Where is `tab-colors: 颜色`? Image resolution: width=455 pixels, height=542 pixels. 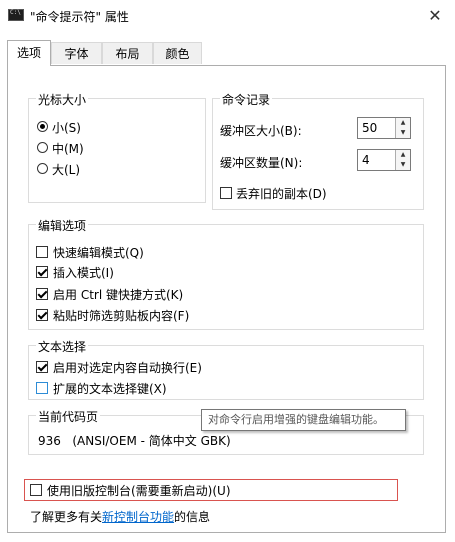 tab-colors: 颜色 is located at coordinates (177, 53).